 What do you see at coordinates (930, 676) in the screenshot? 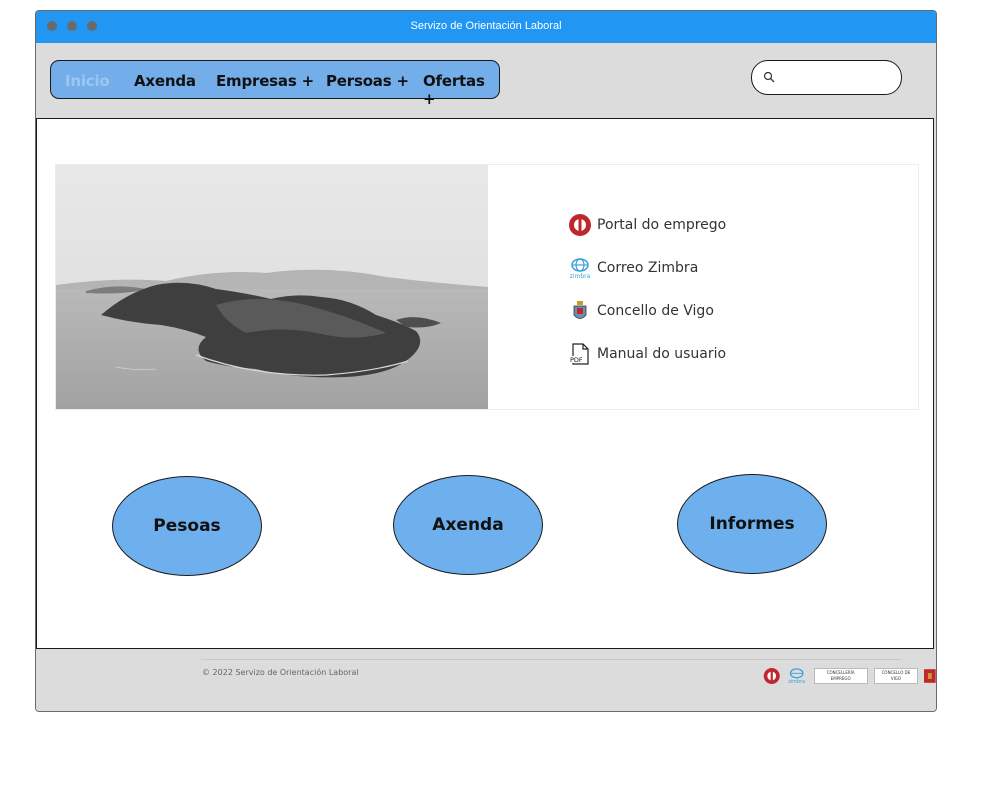
I see `vigo-flag-icon` at bounding box center [930, 676].